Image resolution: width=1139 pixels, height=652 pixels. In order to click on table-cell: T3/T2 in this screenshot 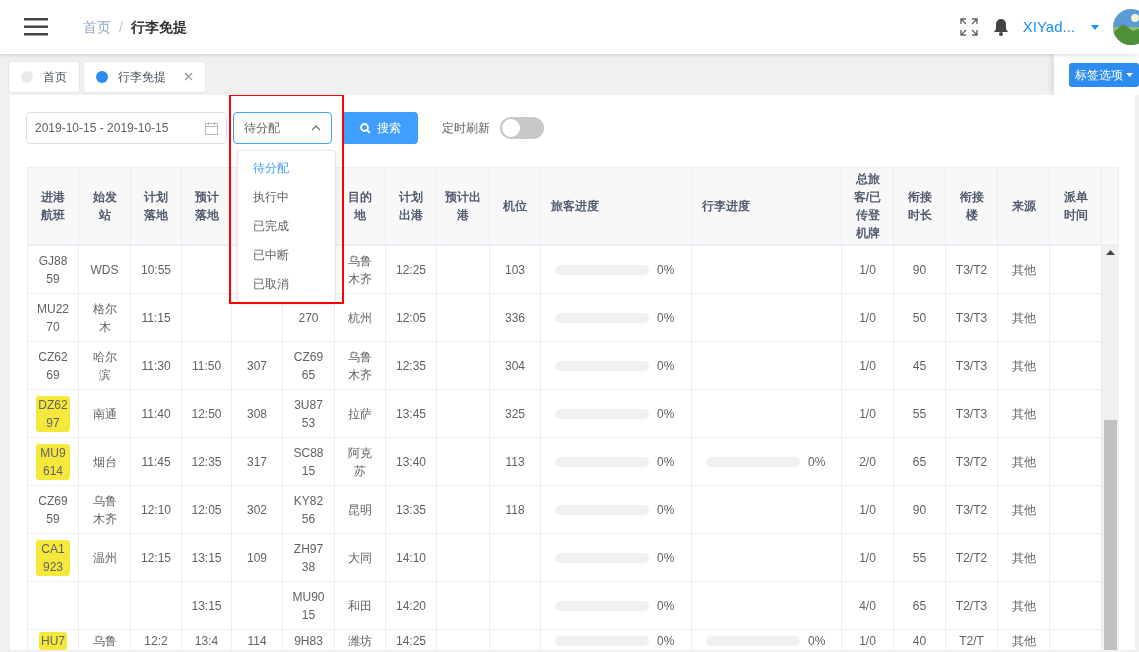, I will do `click(971, 269)`.